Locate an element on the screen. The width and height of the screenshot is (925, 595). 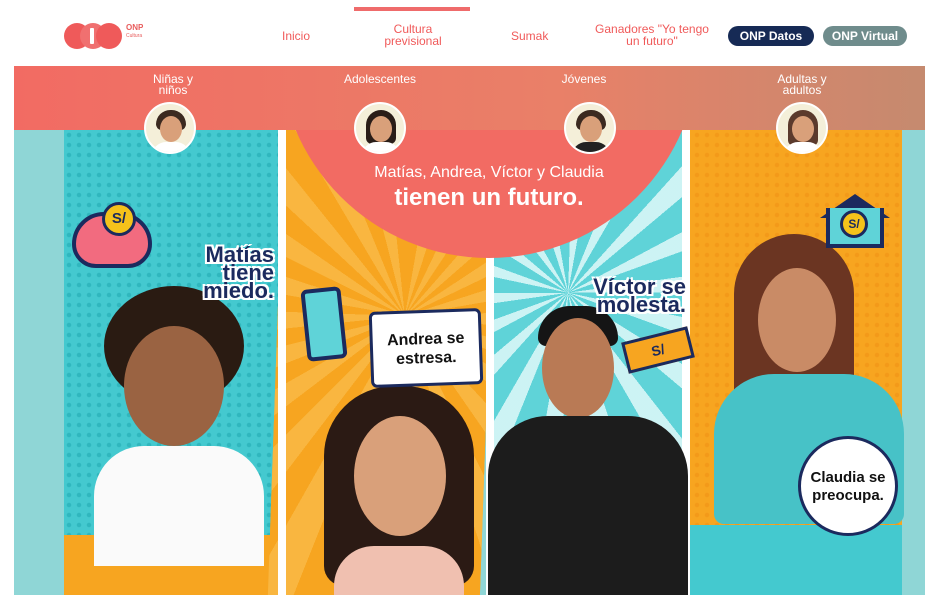
matias-photo is located at coordinates (174, 436).